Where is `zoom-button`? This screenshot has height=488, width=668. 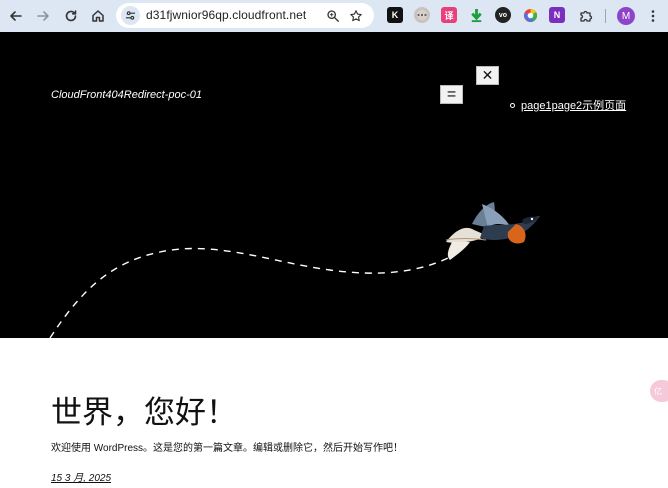
zoom-button is located at coordinates (332, 15).